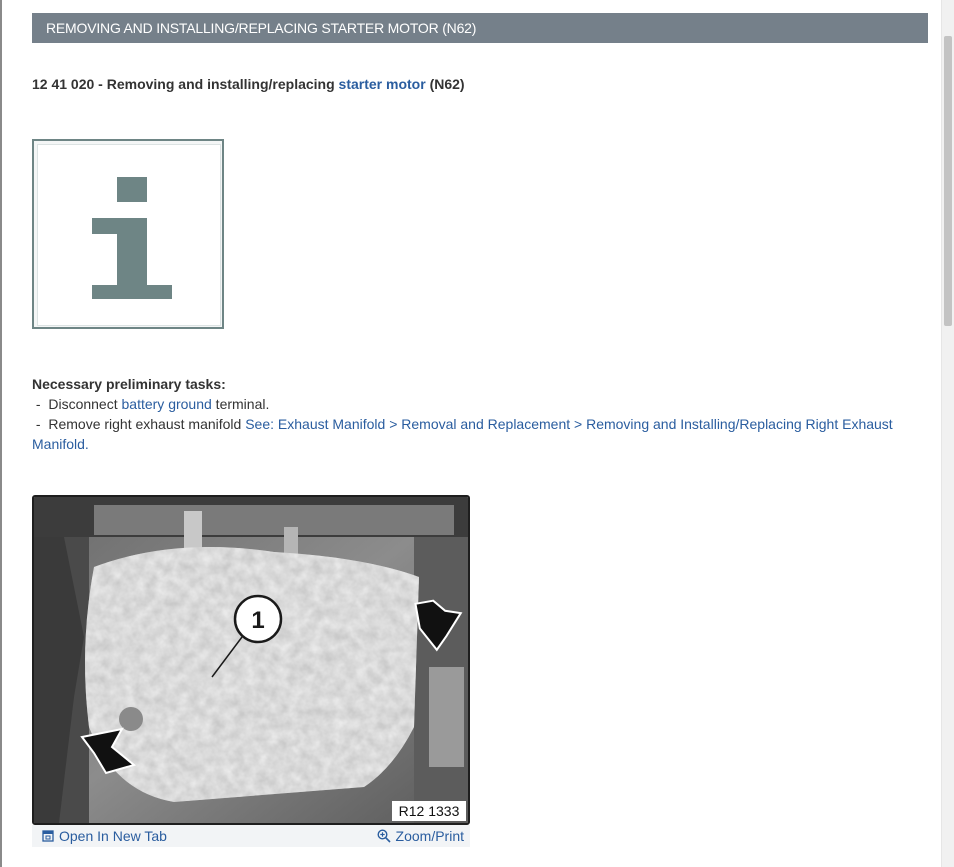 This screenshot has width=954, height=867. What do you see at coordinates (429, 836) in the screenshot?
I see `zoom-print-label: Zoom/Print` at bounding box center [429, 836].